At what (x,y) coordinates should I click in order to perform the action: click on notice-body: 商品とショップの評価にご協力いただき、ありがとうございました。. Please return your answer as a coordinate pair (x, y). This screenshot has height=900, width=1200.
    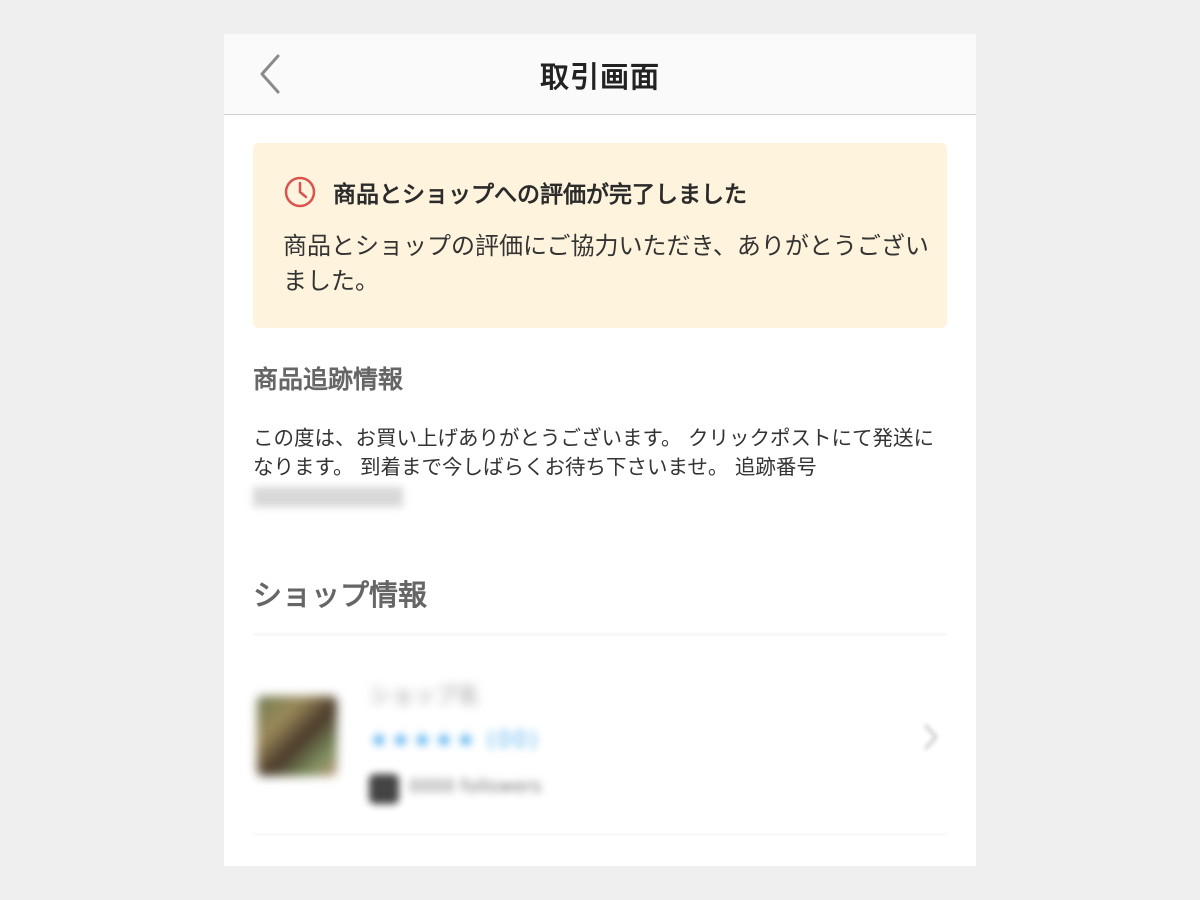
    Looking at the image, I should click on (606, 263).